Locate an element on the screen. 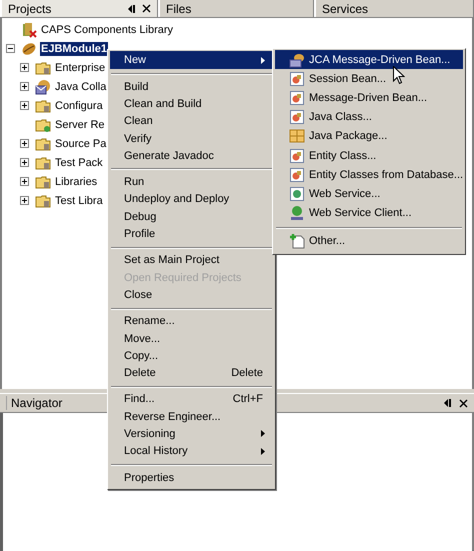  menu-item: Properties is located at coordinates (191, 477).